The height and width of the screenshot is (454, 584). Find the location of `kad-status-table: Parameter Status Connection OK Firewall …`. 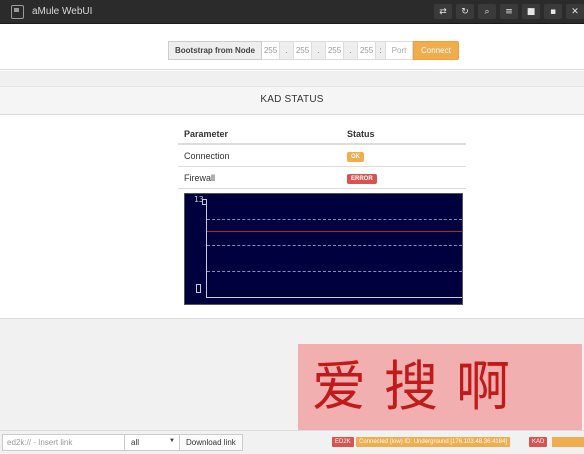

kad-status-table: Parameter Status Connection OK Firewall … is located at coordinates (322, 156).